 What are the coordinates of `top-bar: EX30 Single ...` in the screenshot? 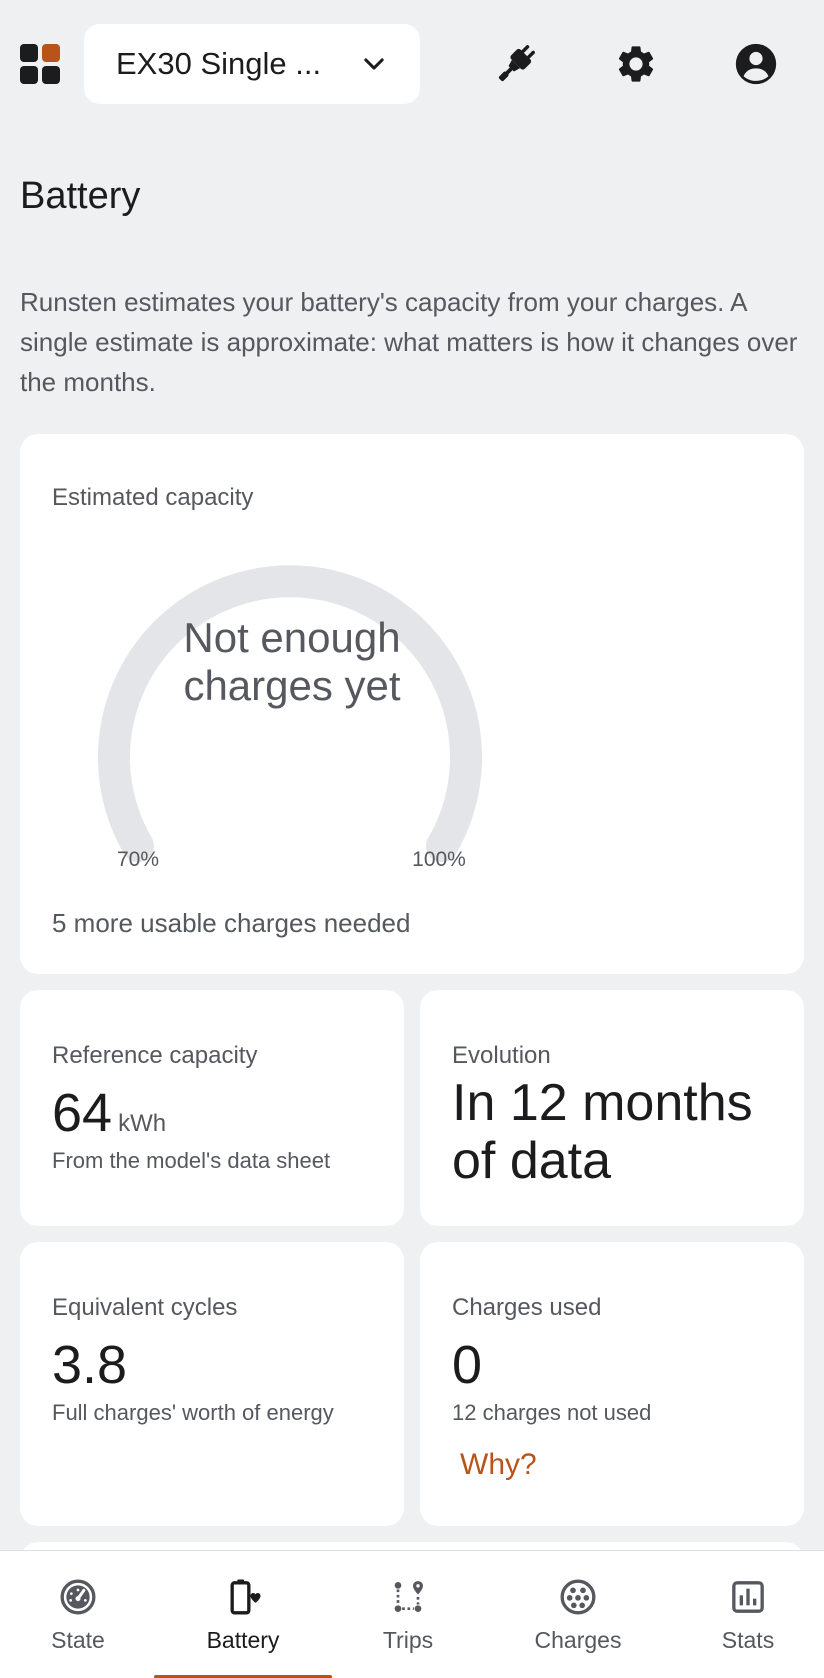 It's located at (412, 65).